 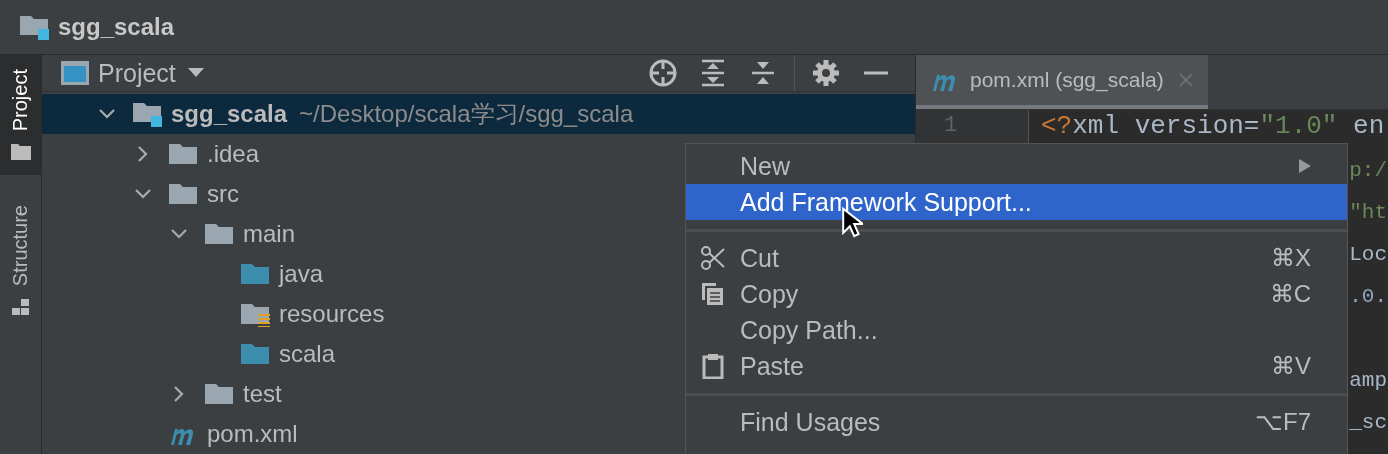 I want to click on shortcut-text: ⌥F7, so click(x=1283, y=422).